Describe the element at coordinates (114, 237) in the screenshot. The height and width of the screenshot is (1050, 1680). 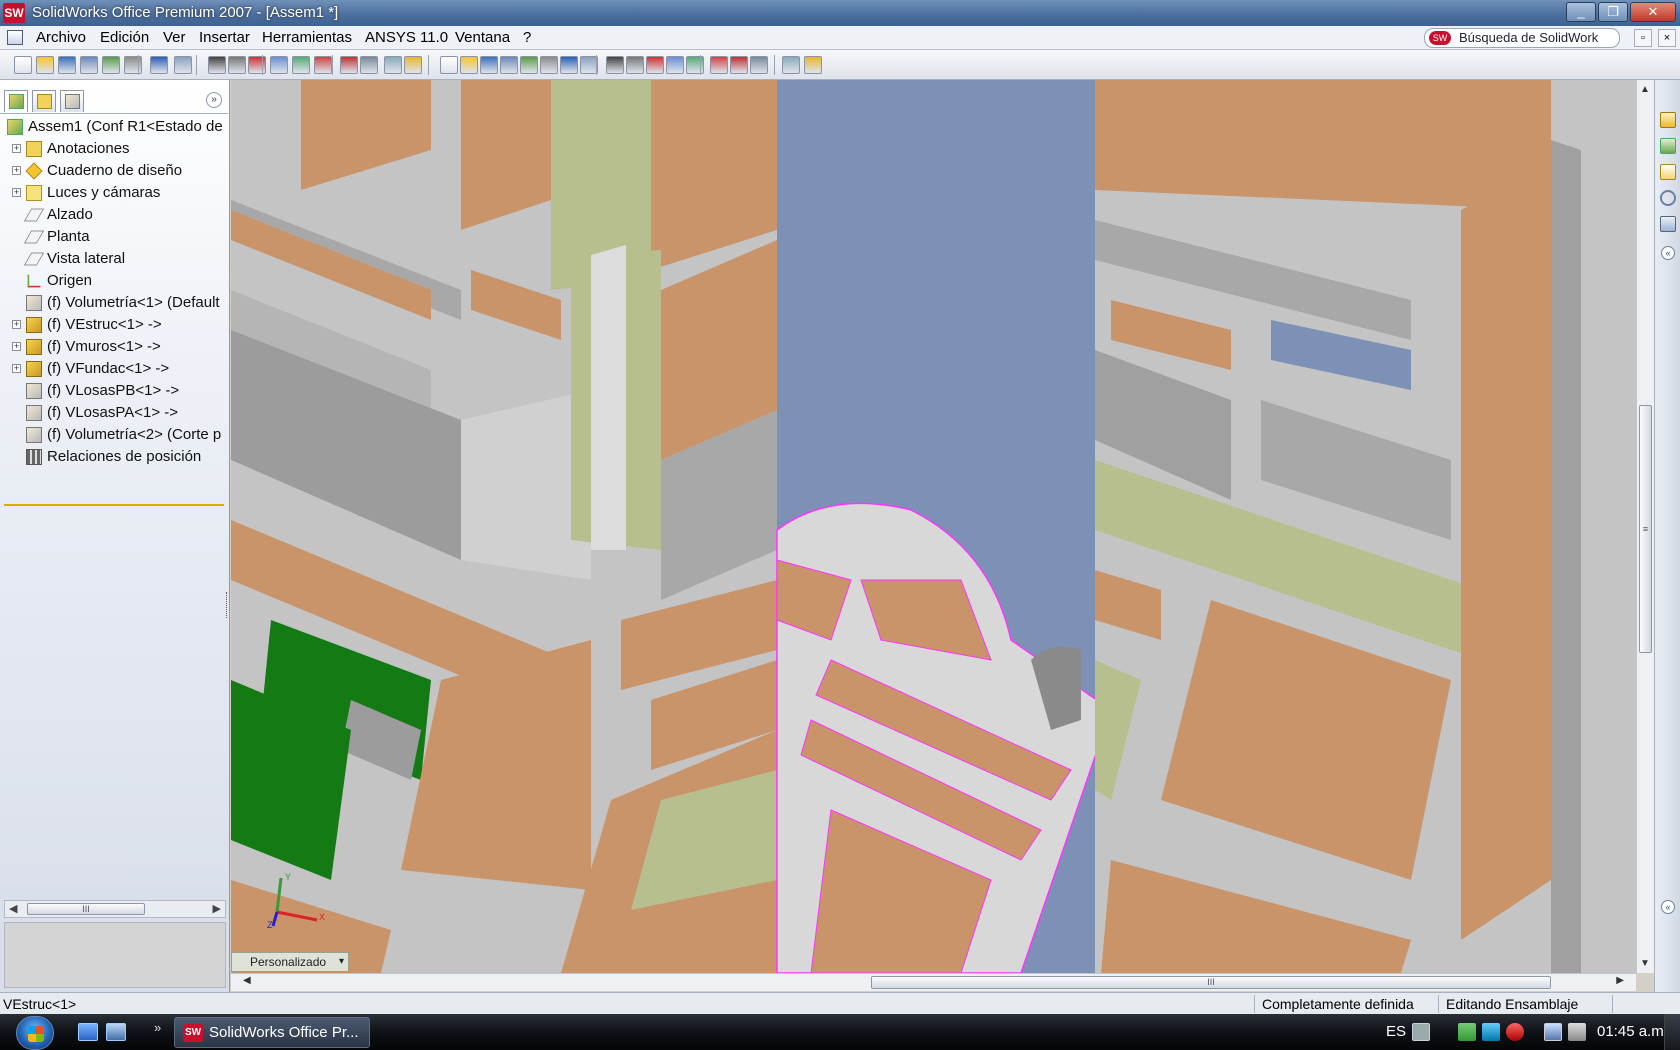
I see `tree-item: Planta` at that location.